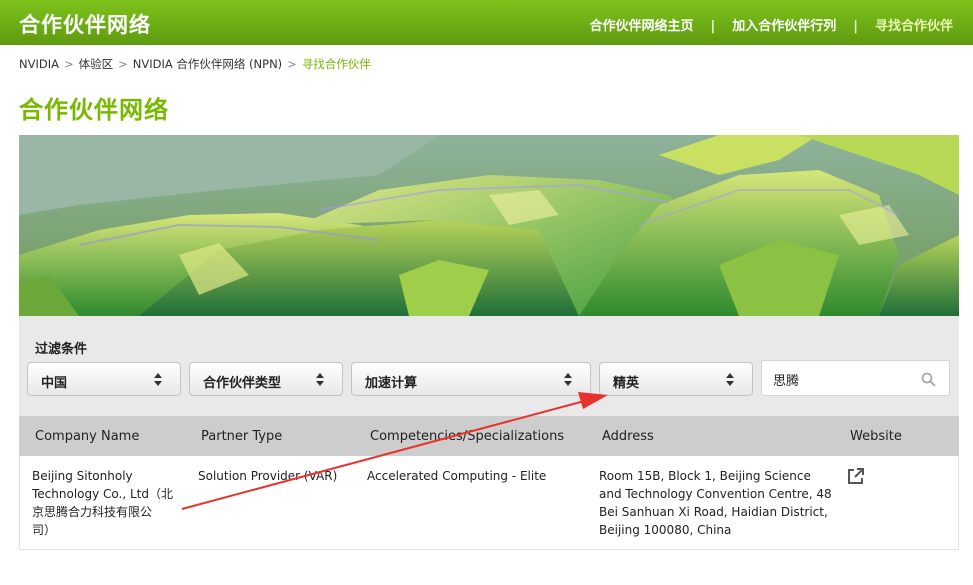  I want to click on breadcrumb: NVIDIA > 体验区 > NVIDIA 合作伙伴网络 (NPN) > 寻找合作伙伴, so click(195, 64).